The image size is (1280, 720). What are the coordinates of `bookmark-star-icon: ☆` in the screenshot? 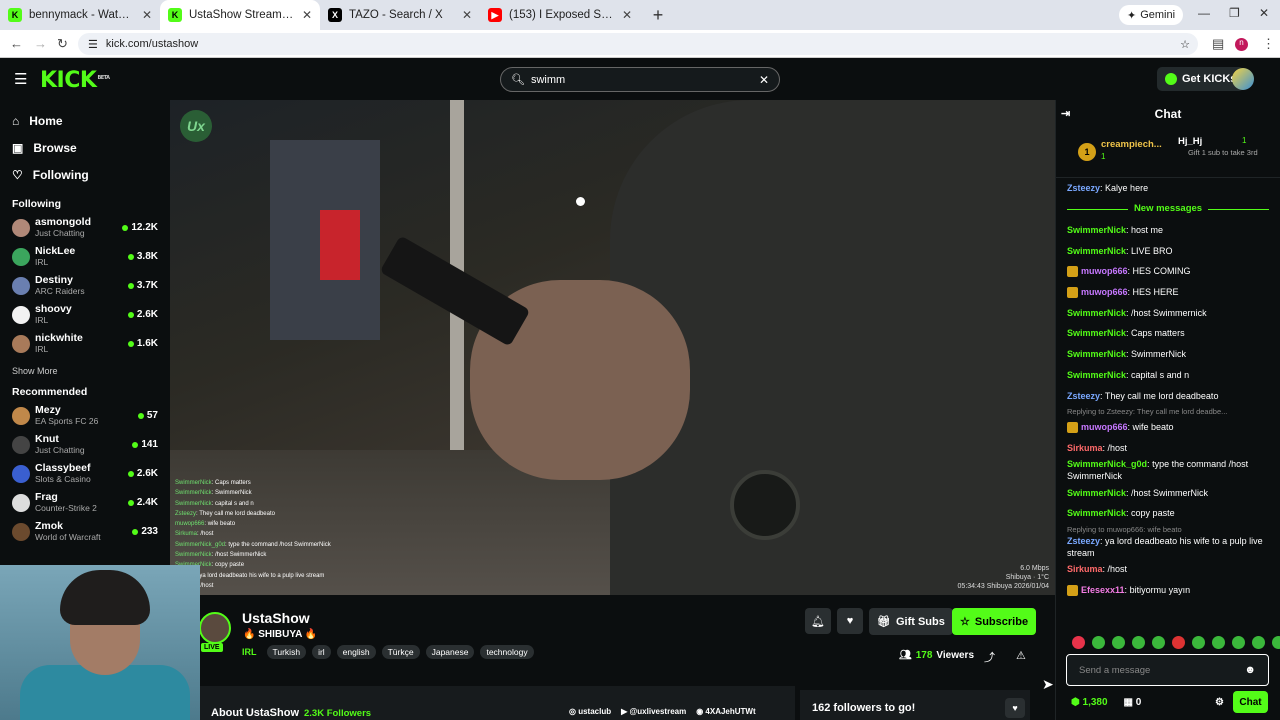 It's located at (1185, 44).